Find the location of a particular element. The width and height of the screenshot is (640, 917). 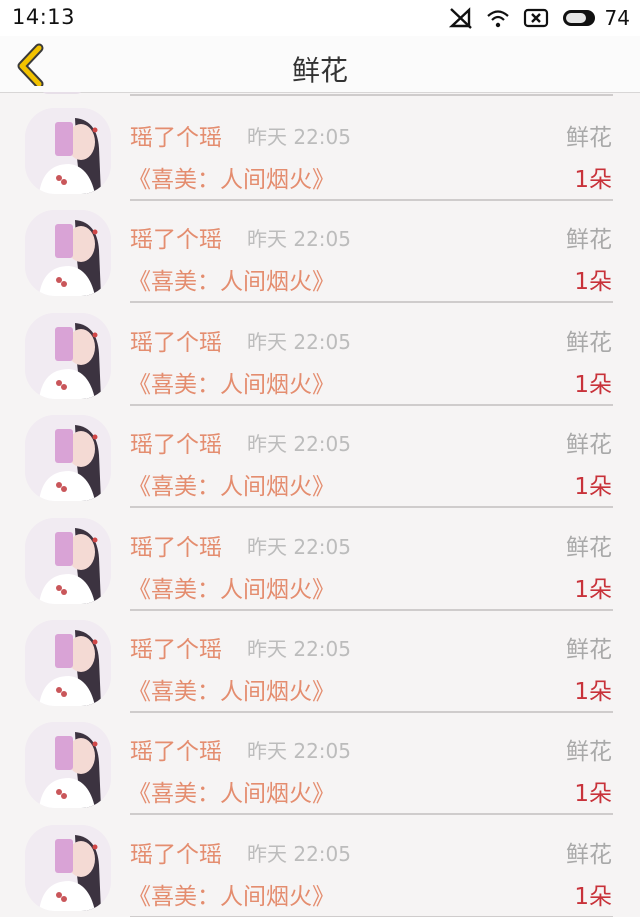

status-icons: 74 is located at coordinates (539, 18).